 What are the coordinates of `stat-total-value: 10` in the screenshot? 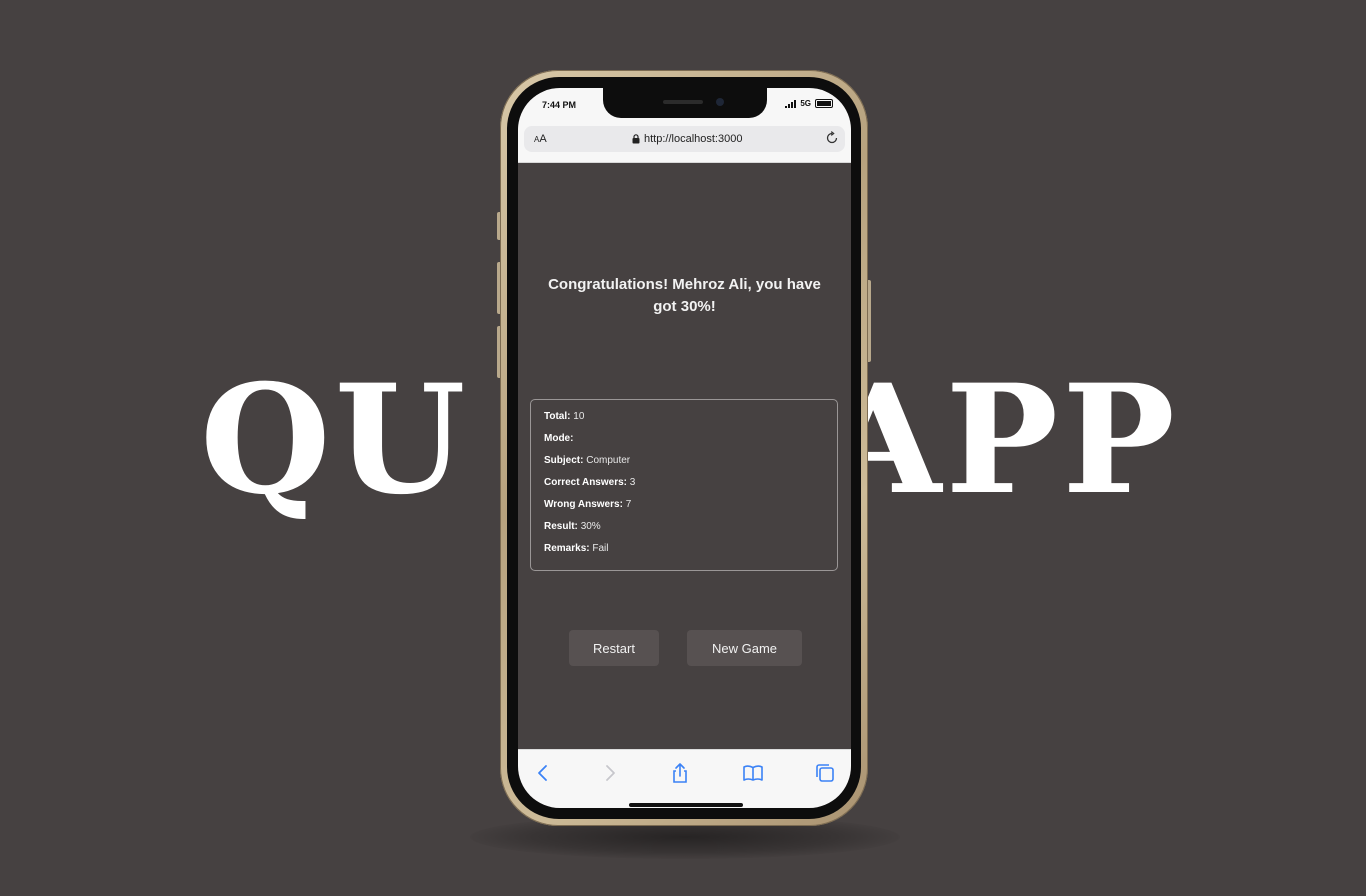 It's located at (579, 416).